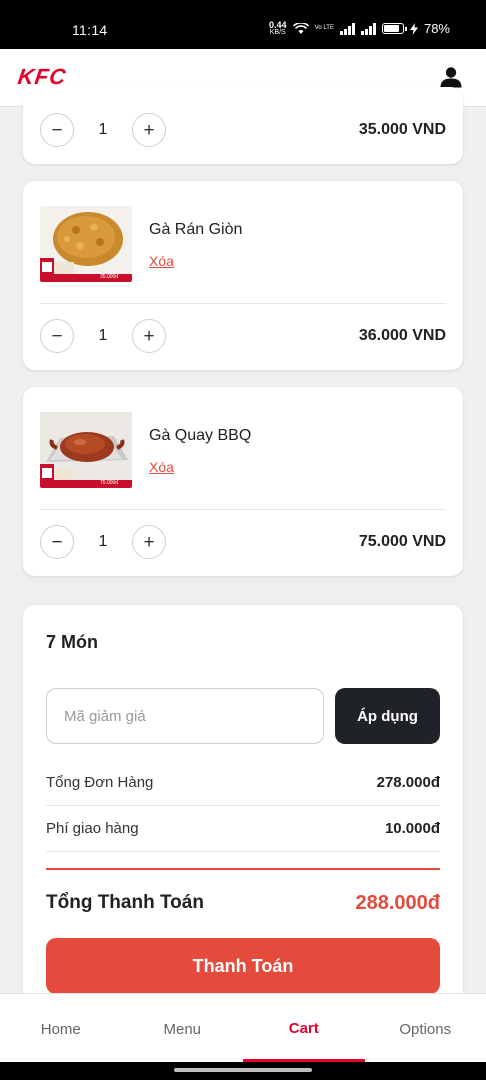 This screenshot has width=486, height=1080. Describe the element at coordinates (183, 1028) in the screenshot. I see `nav-tab-menu: Menu` at that location.